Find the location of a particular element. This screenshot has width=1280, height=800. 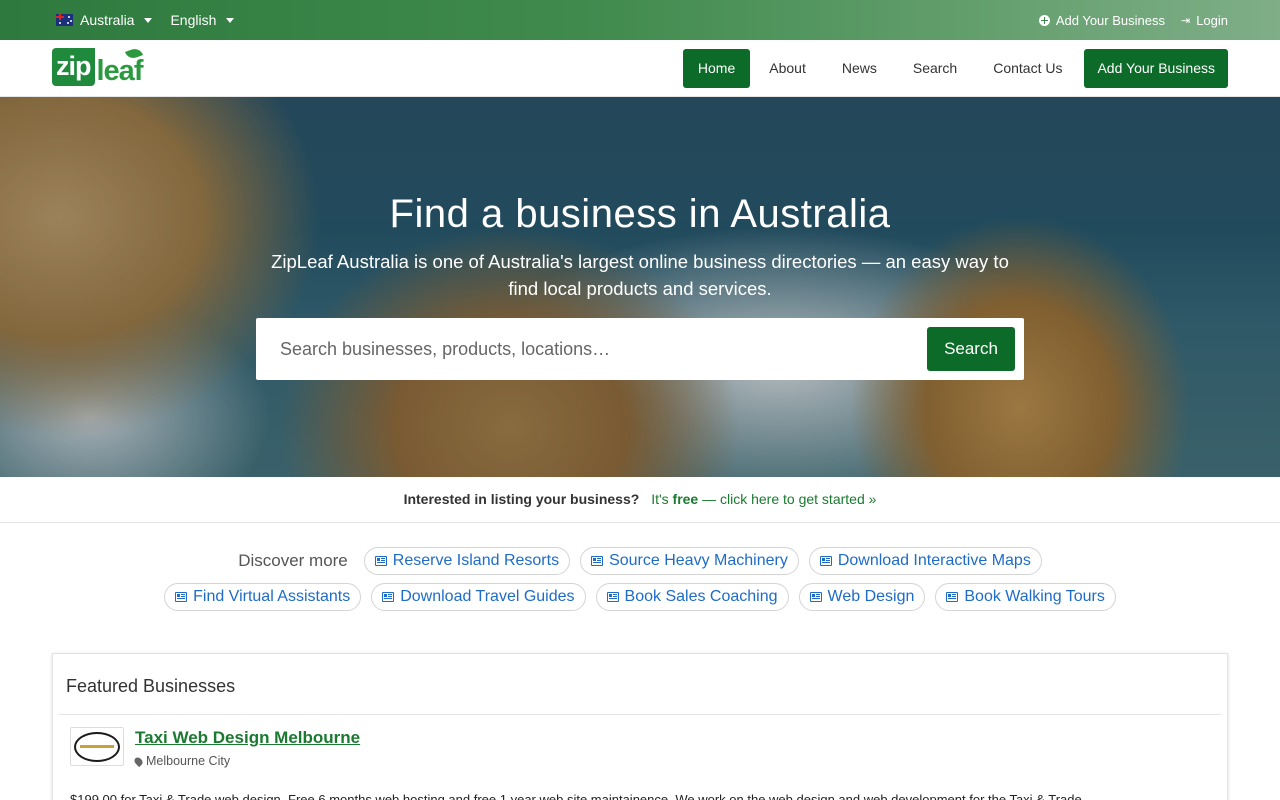

map-marker-icon is located at coordinates (138, 761).